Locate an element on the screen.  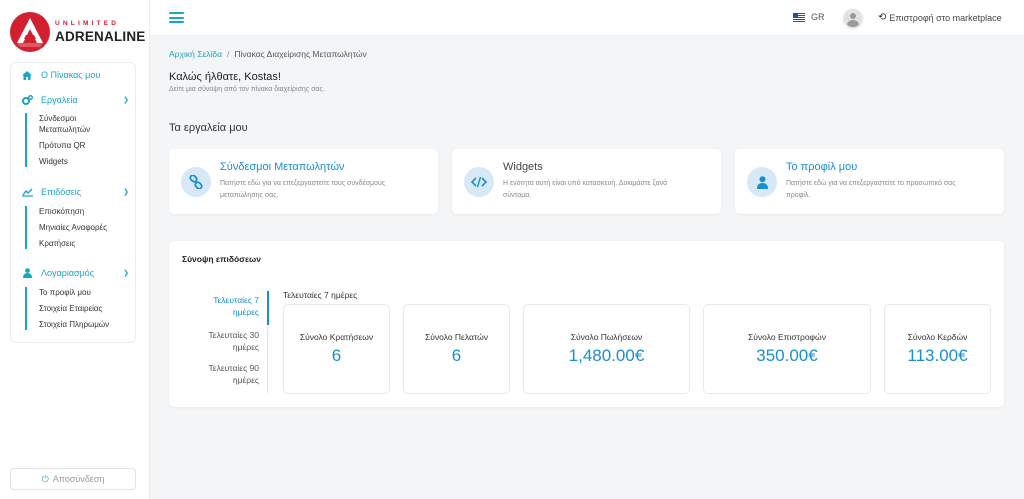
sidebar-section-tools-label: Εργαλεία is located at coordinates (59, 100).